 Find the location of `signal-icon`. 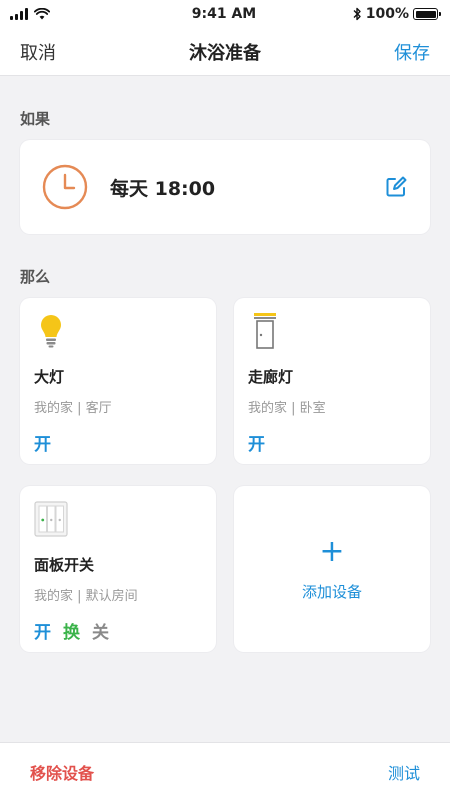

signal-icon is located at coordinates (19, 14).